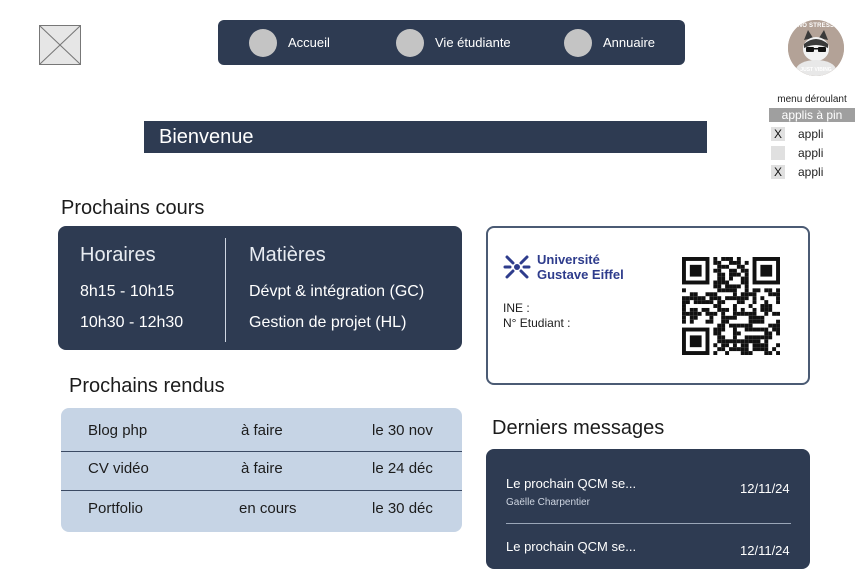 The image size is (867, 569). I want to click on messages-section-title: Derniers messages, so click(578, 428).